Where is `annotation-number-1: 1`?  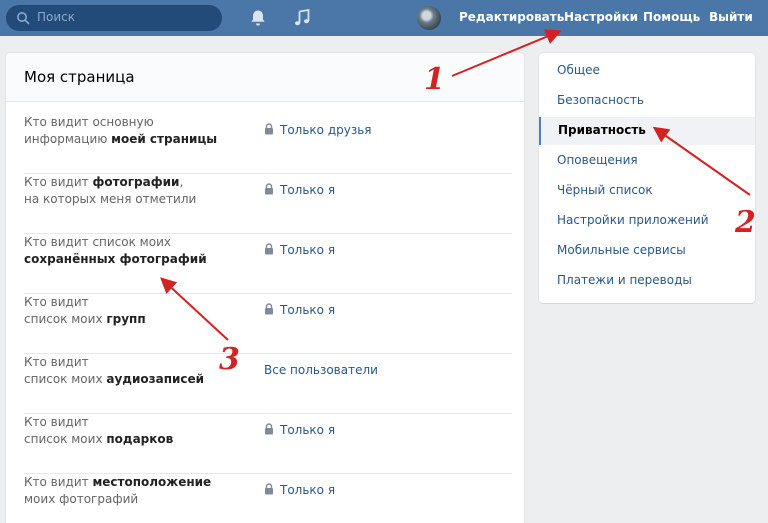
annotation-number-1: 1 is located at coordinates (434, 79).